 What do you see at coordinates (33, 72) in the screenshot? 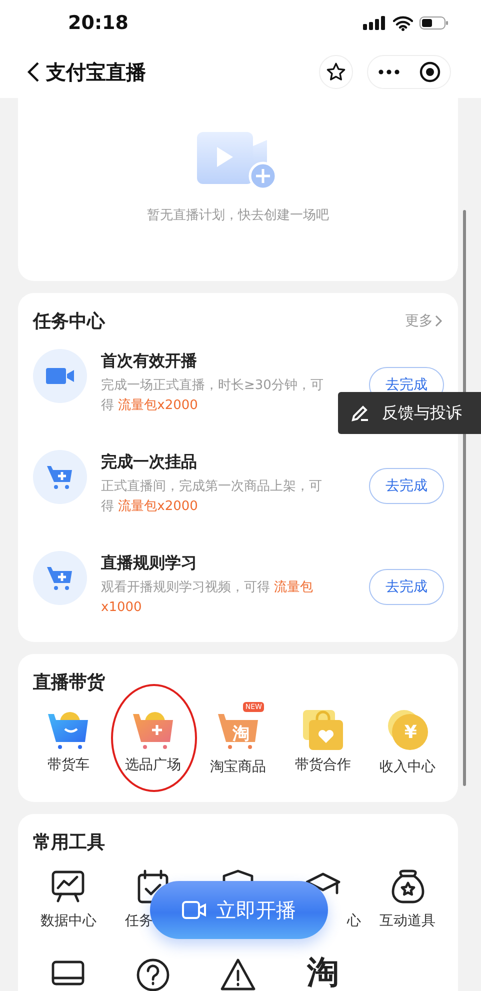
I see `back-icon` at bounding box center [33, 72].